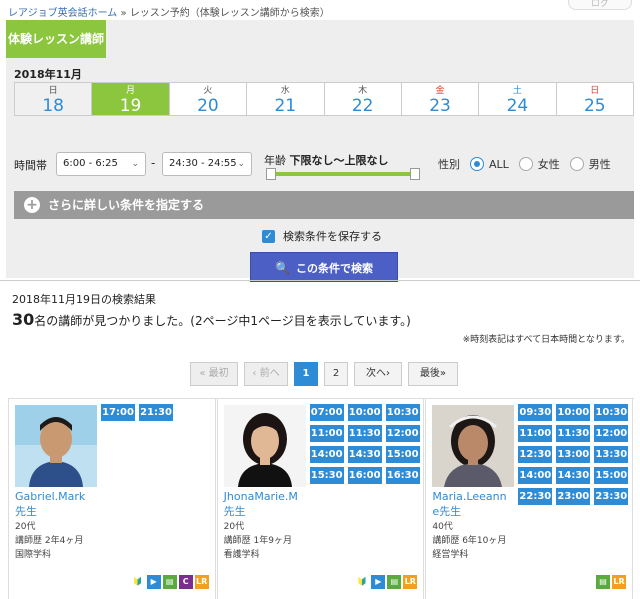 The height and width of the screenshot is (599, 640). What do you see at coordinates (324, 205) in the screenshot?
I see `more-conditions-toggle: + さらに詳しい条件を指定する` at bounding box center [324, 205].